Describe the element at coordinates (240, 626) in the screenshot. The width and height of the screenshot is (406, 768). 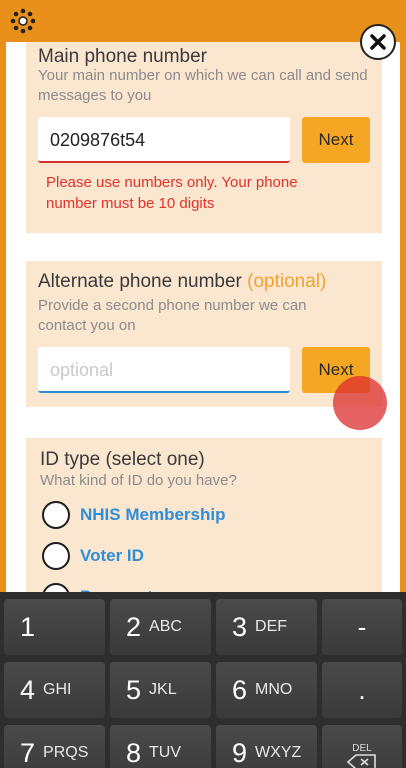
I see `key-number: 3` at that location.